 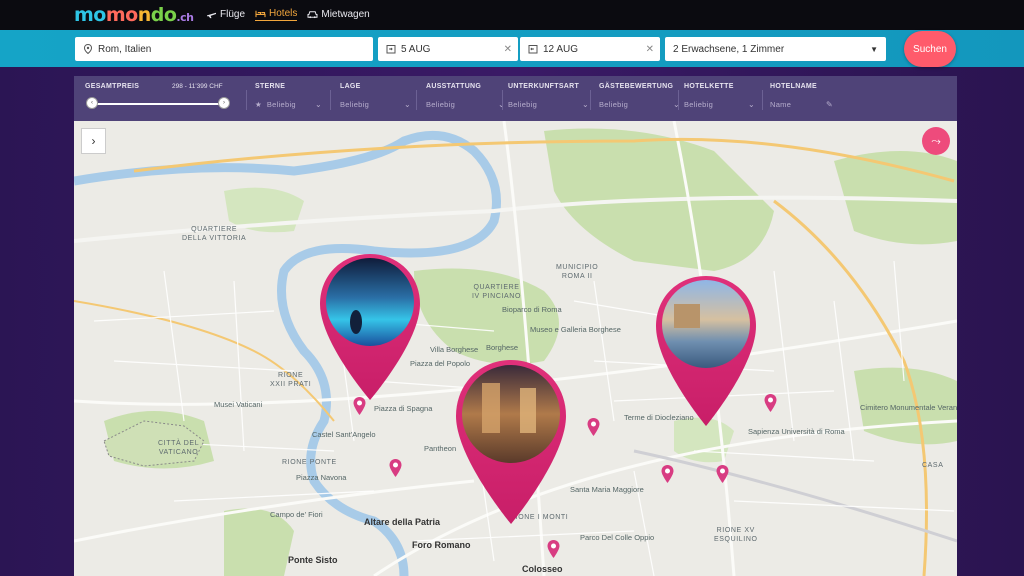 What do you see at coordinates (158, 104) in the screenshot?
I see `price-slider-track` at bounding box center [158, 104].